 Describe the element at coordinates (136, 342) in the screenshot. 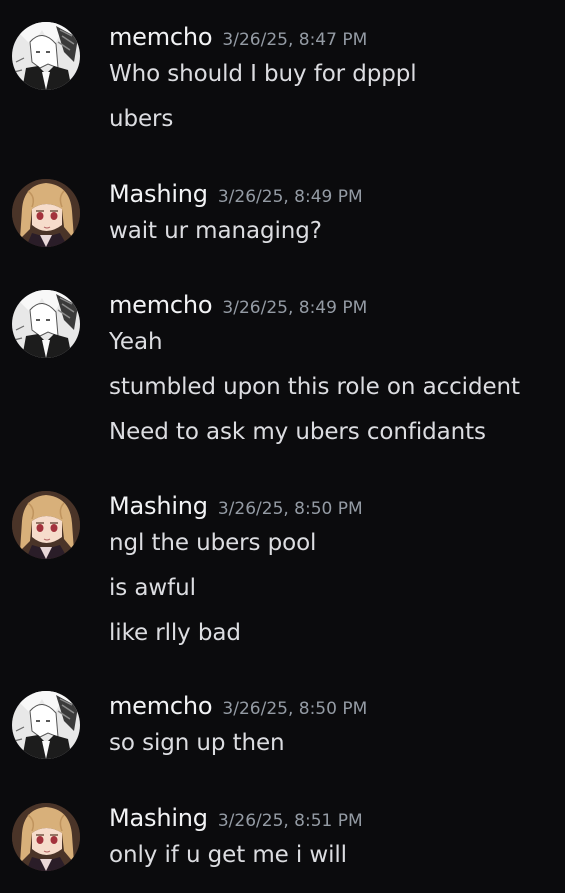

I see `message-line: Yeah` at that location.